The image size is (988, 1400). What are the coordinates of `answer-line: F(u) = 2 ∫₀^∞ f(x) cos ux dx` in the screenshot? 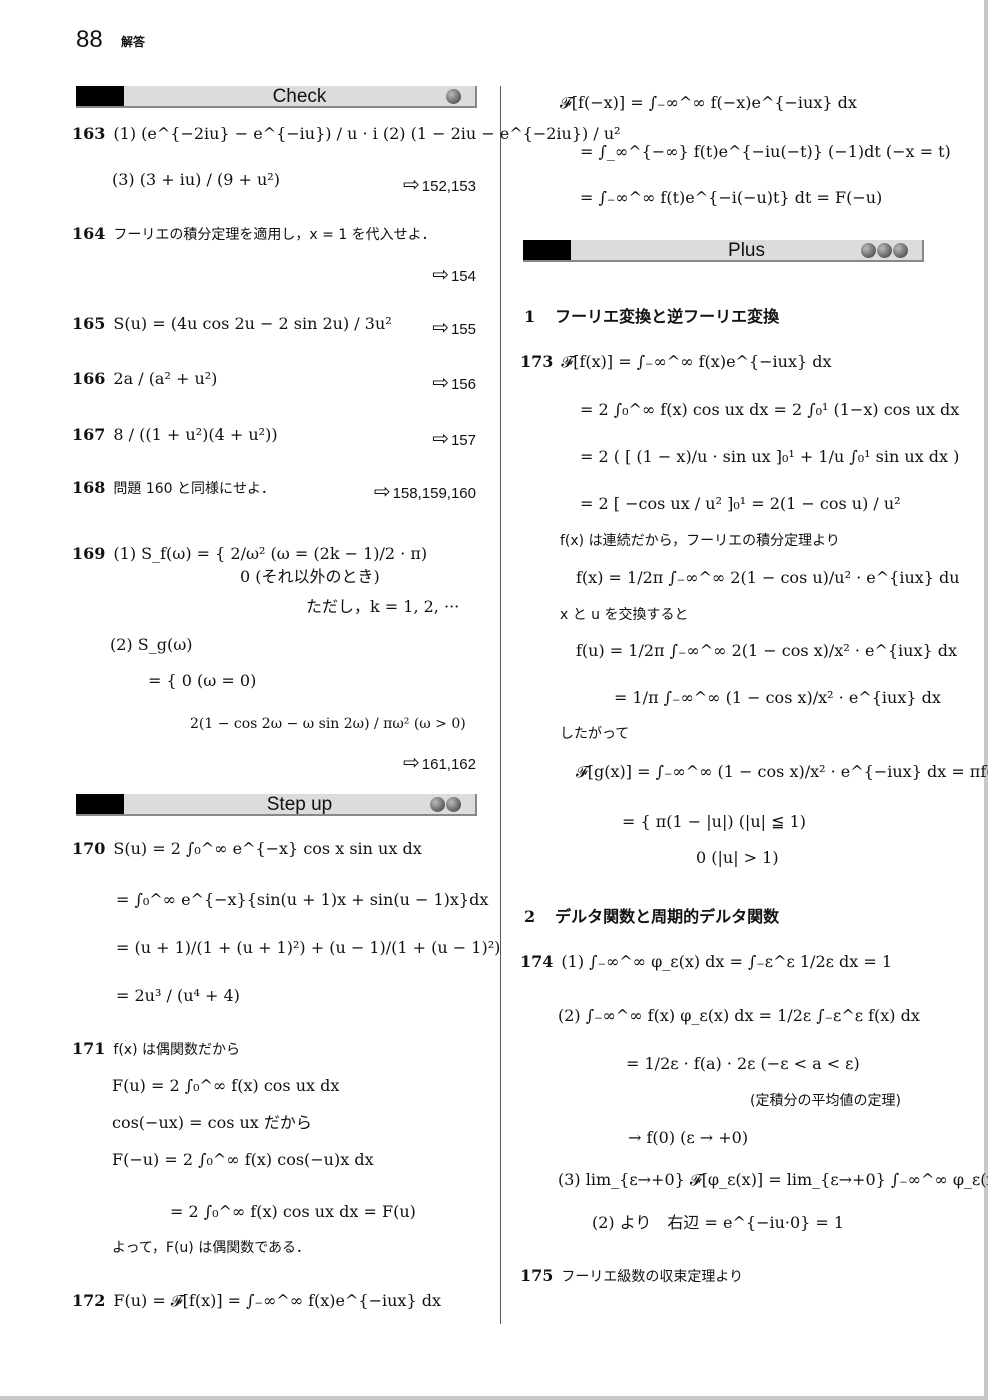 It's located at (226, 1085).